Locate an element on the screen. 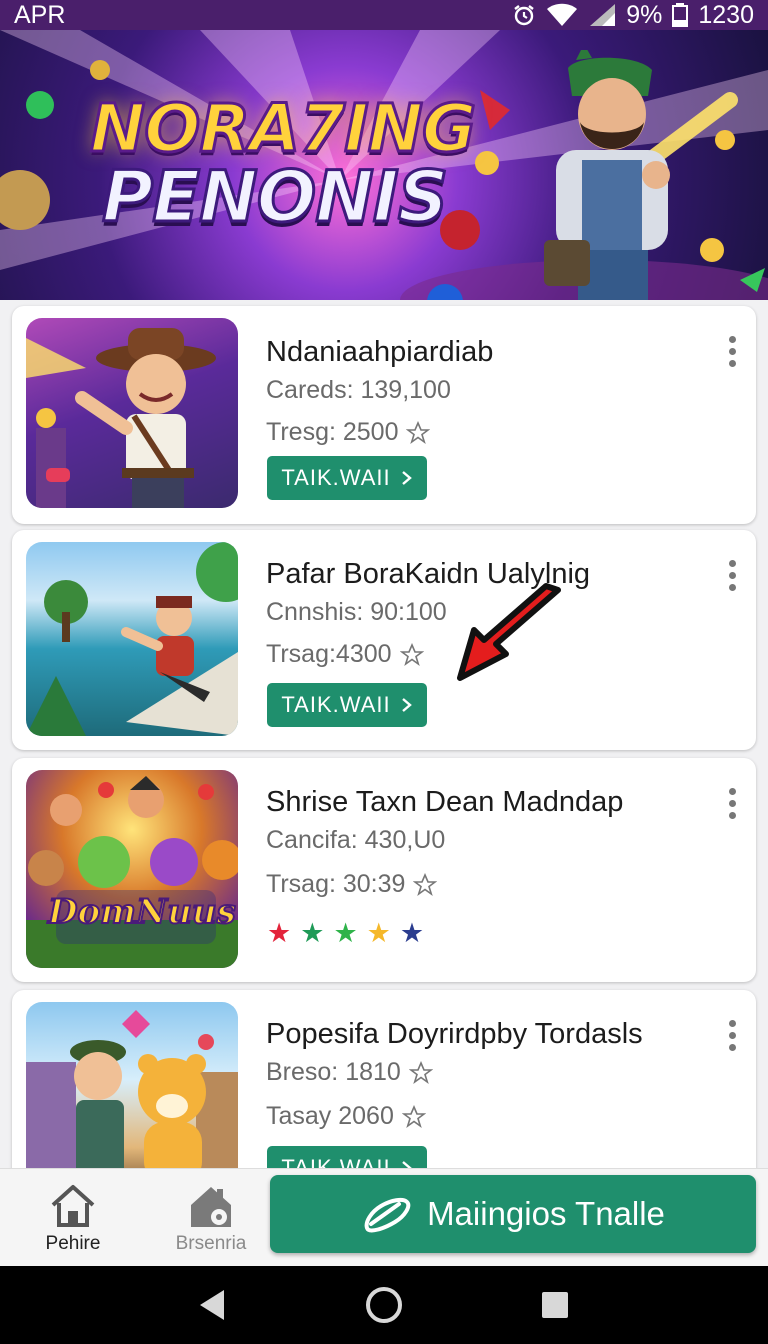  game-stat-text: Trsag:4300 is located at coordinates (329, 654).